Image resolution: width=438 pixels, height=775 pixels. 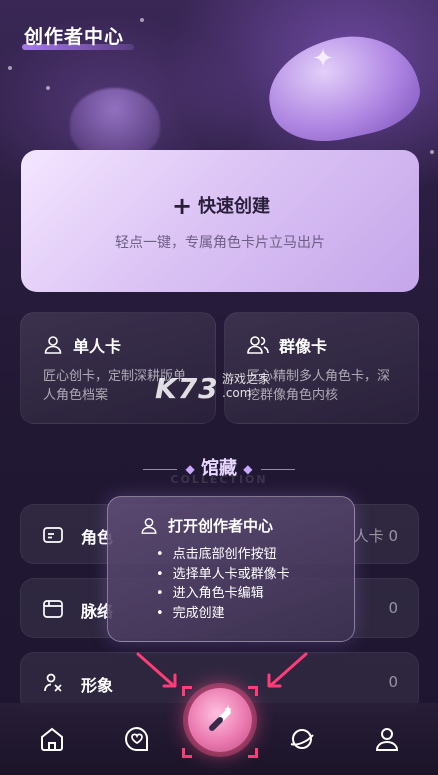 What do you see at coordinates (52, 739) in the screenshot?
I see `home-icon` at bounding box center [52, 739].